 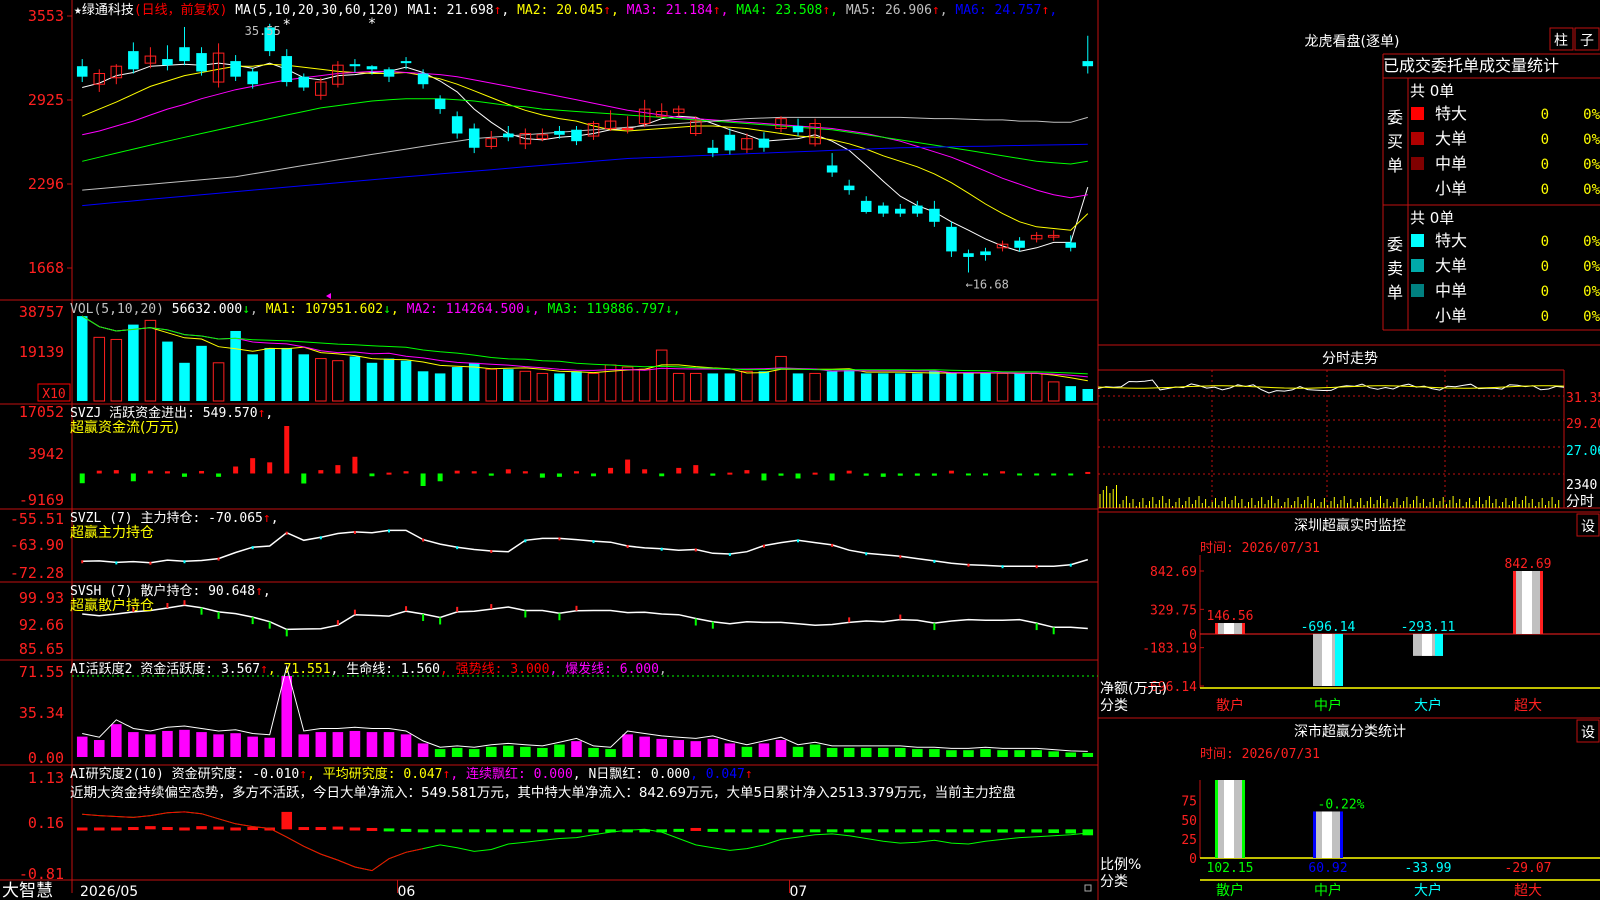 What do you see at coordinates (41, 500) in the screenshot?
I see `svzj-y-tick-label: -9169` at bounding box center [41, 500].